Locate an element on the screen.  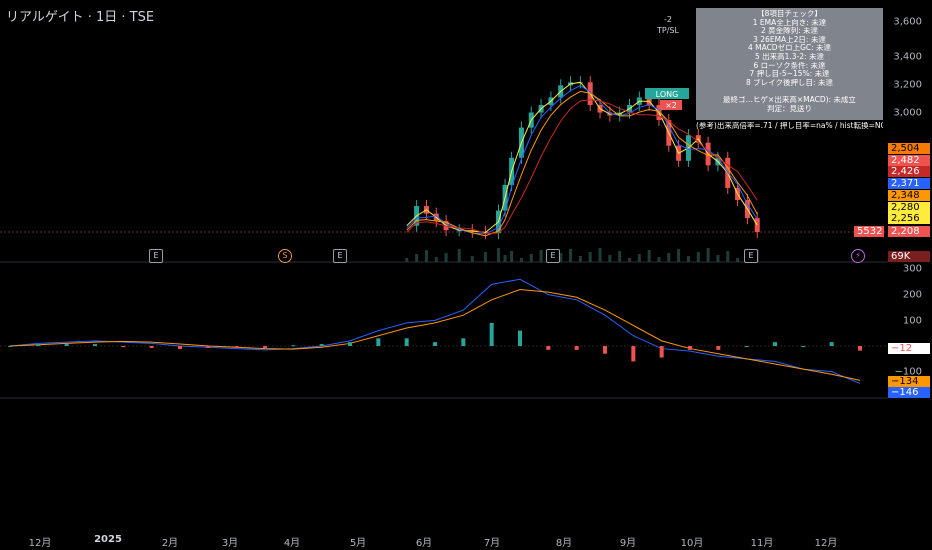
price-tag: 2,504 is located at coordinates (909, 148).